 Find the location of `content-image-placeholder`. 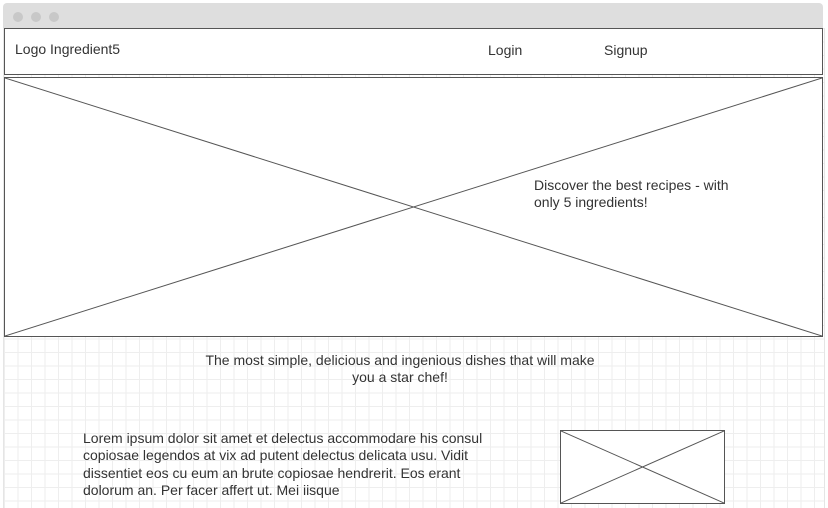

content-image-placeholder is located at coordinates (642, 467).